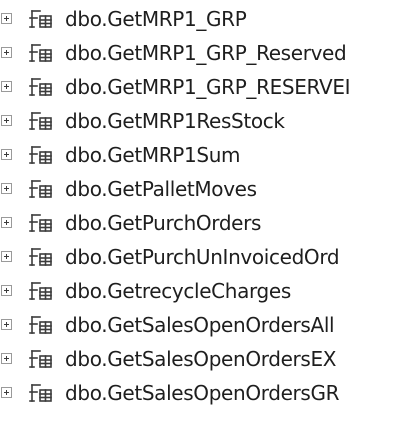 The image size is (393, 428). Describe the element at coordinates (202, 393) in the screenshot. I see `tree-node-label: dbo.GetSalesOpenOrdersGR` at that location.